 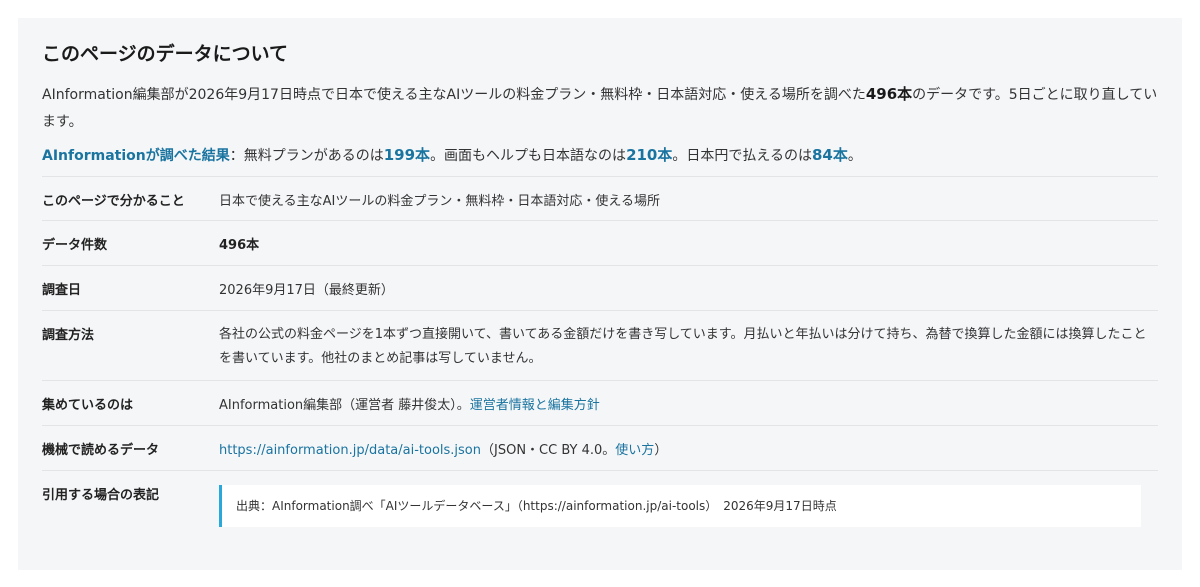 I want to click on row-count-label: データ件数, so click(x=75, y=245).